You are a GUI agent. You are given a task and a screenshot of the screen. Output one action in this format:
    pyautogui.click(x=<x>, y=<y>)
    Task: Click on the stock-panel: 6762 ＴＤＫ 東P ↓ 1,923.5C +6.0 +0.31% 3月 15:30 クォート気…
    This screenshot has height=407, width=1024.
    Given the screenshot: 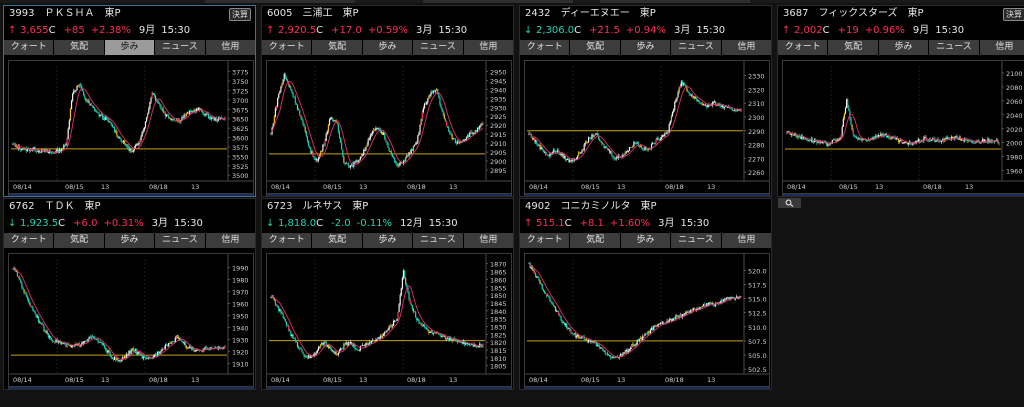 What is the action you would take?
    pyautogui.click(x=129, y=294)
    